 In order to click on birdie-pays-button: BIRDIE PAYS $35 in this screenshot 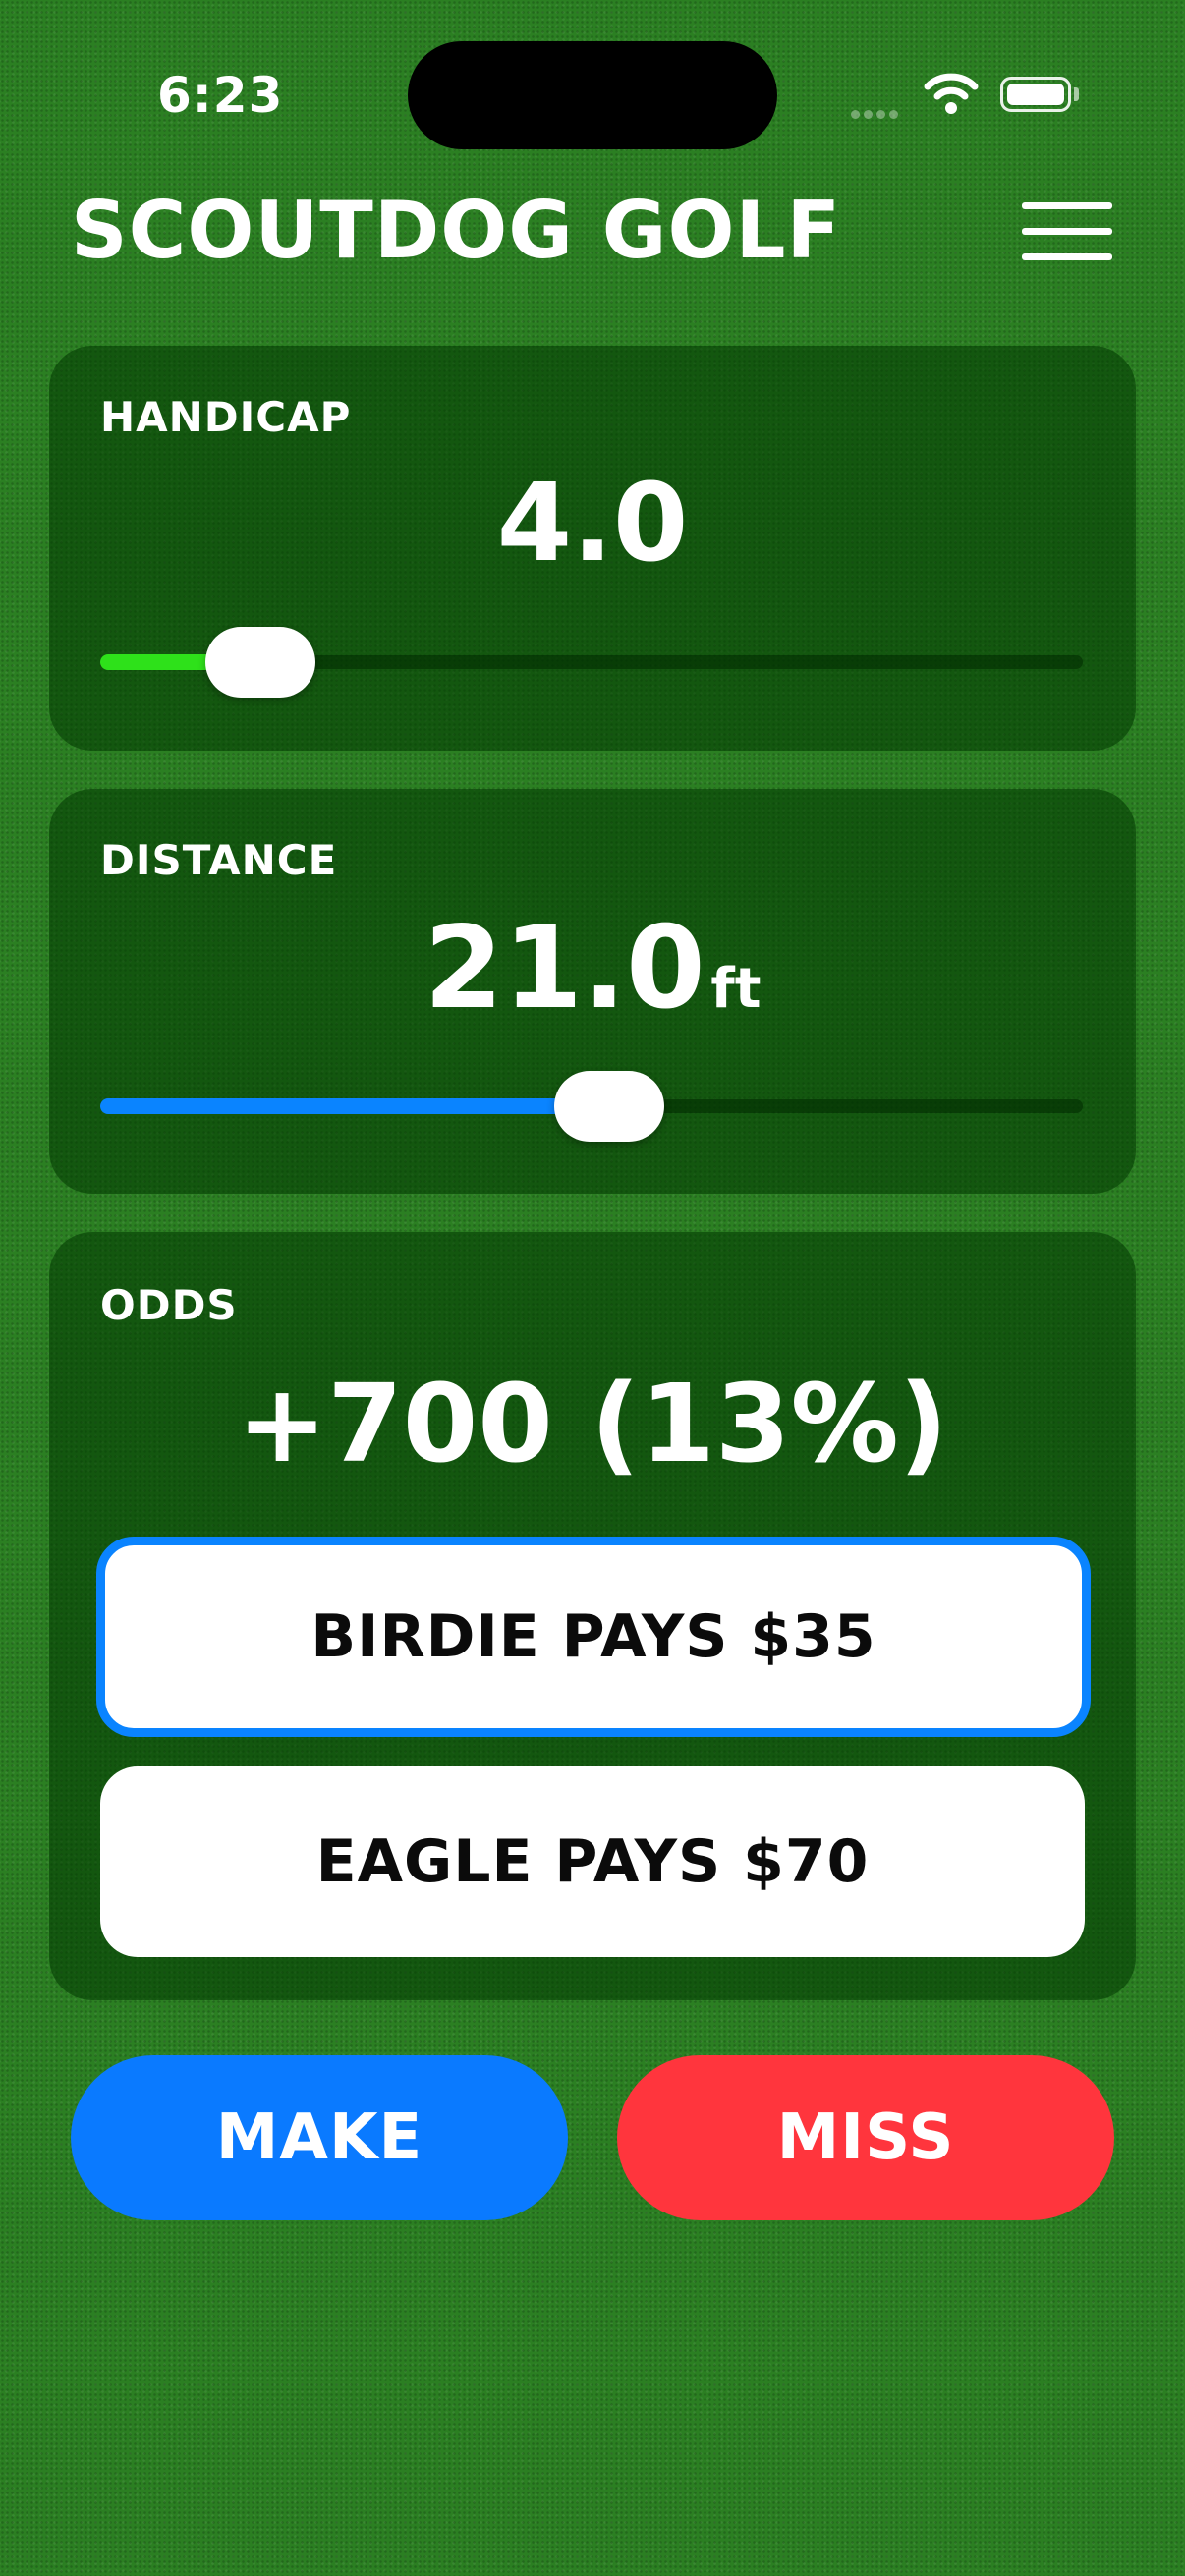, I will do `click(594, 1637)`.